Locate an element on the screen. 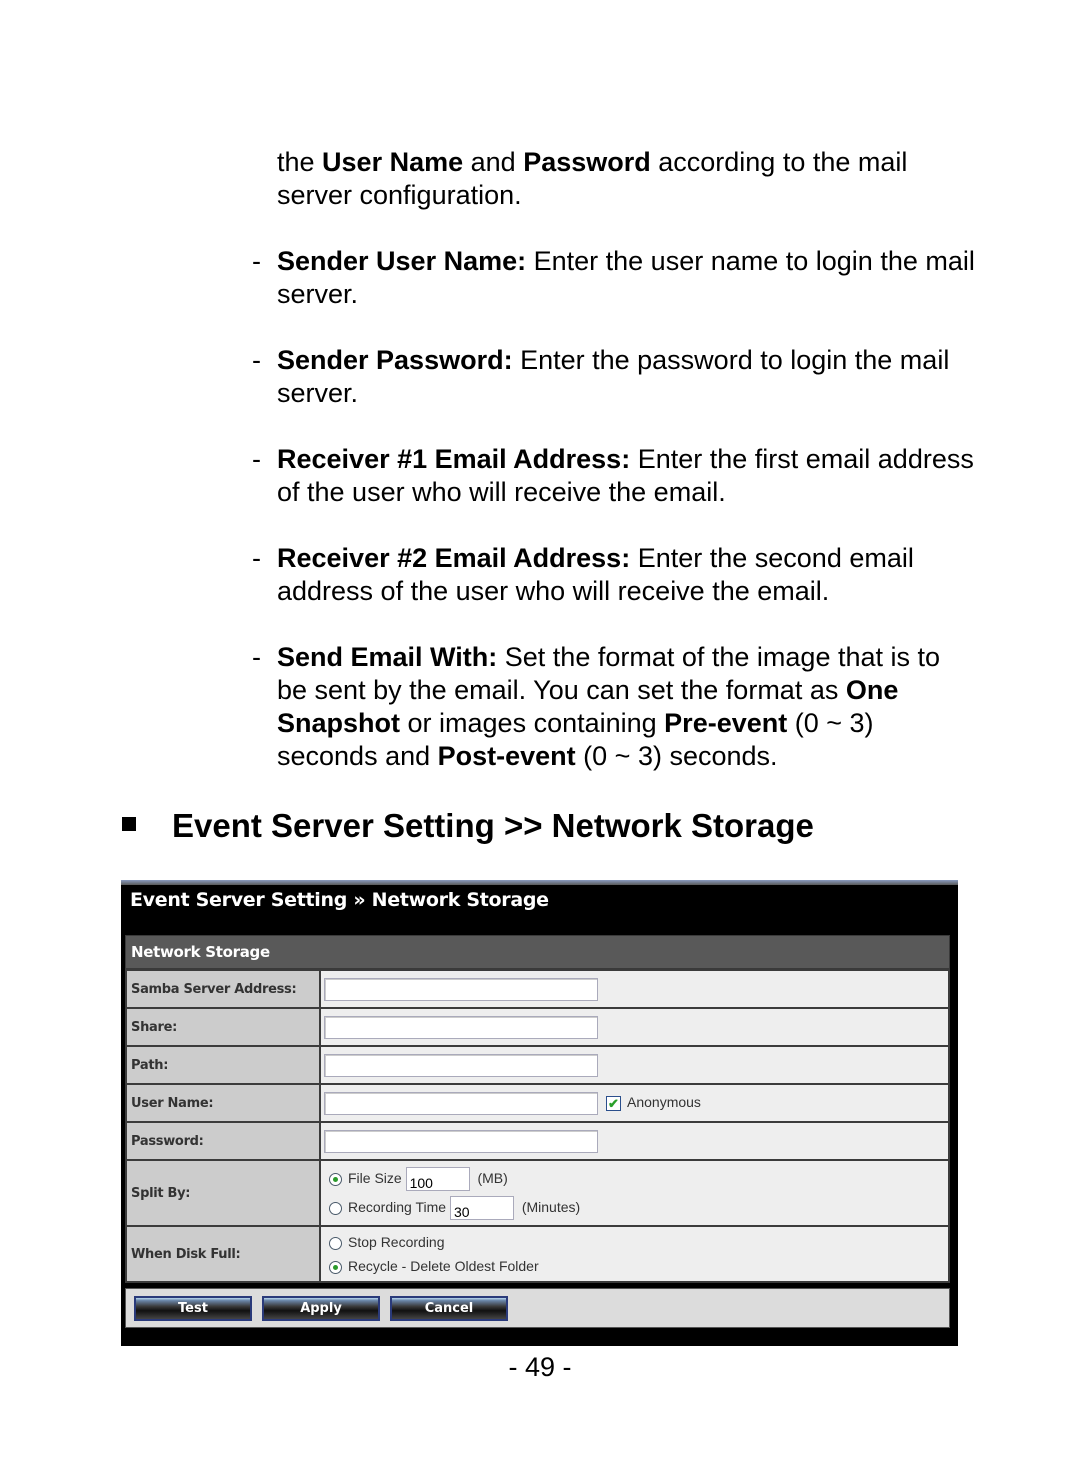  panel-title: Event Server Setting » Network Storage is located at coordinates (339, 900).